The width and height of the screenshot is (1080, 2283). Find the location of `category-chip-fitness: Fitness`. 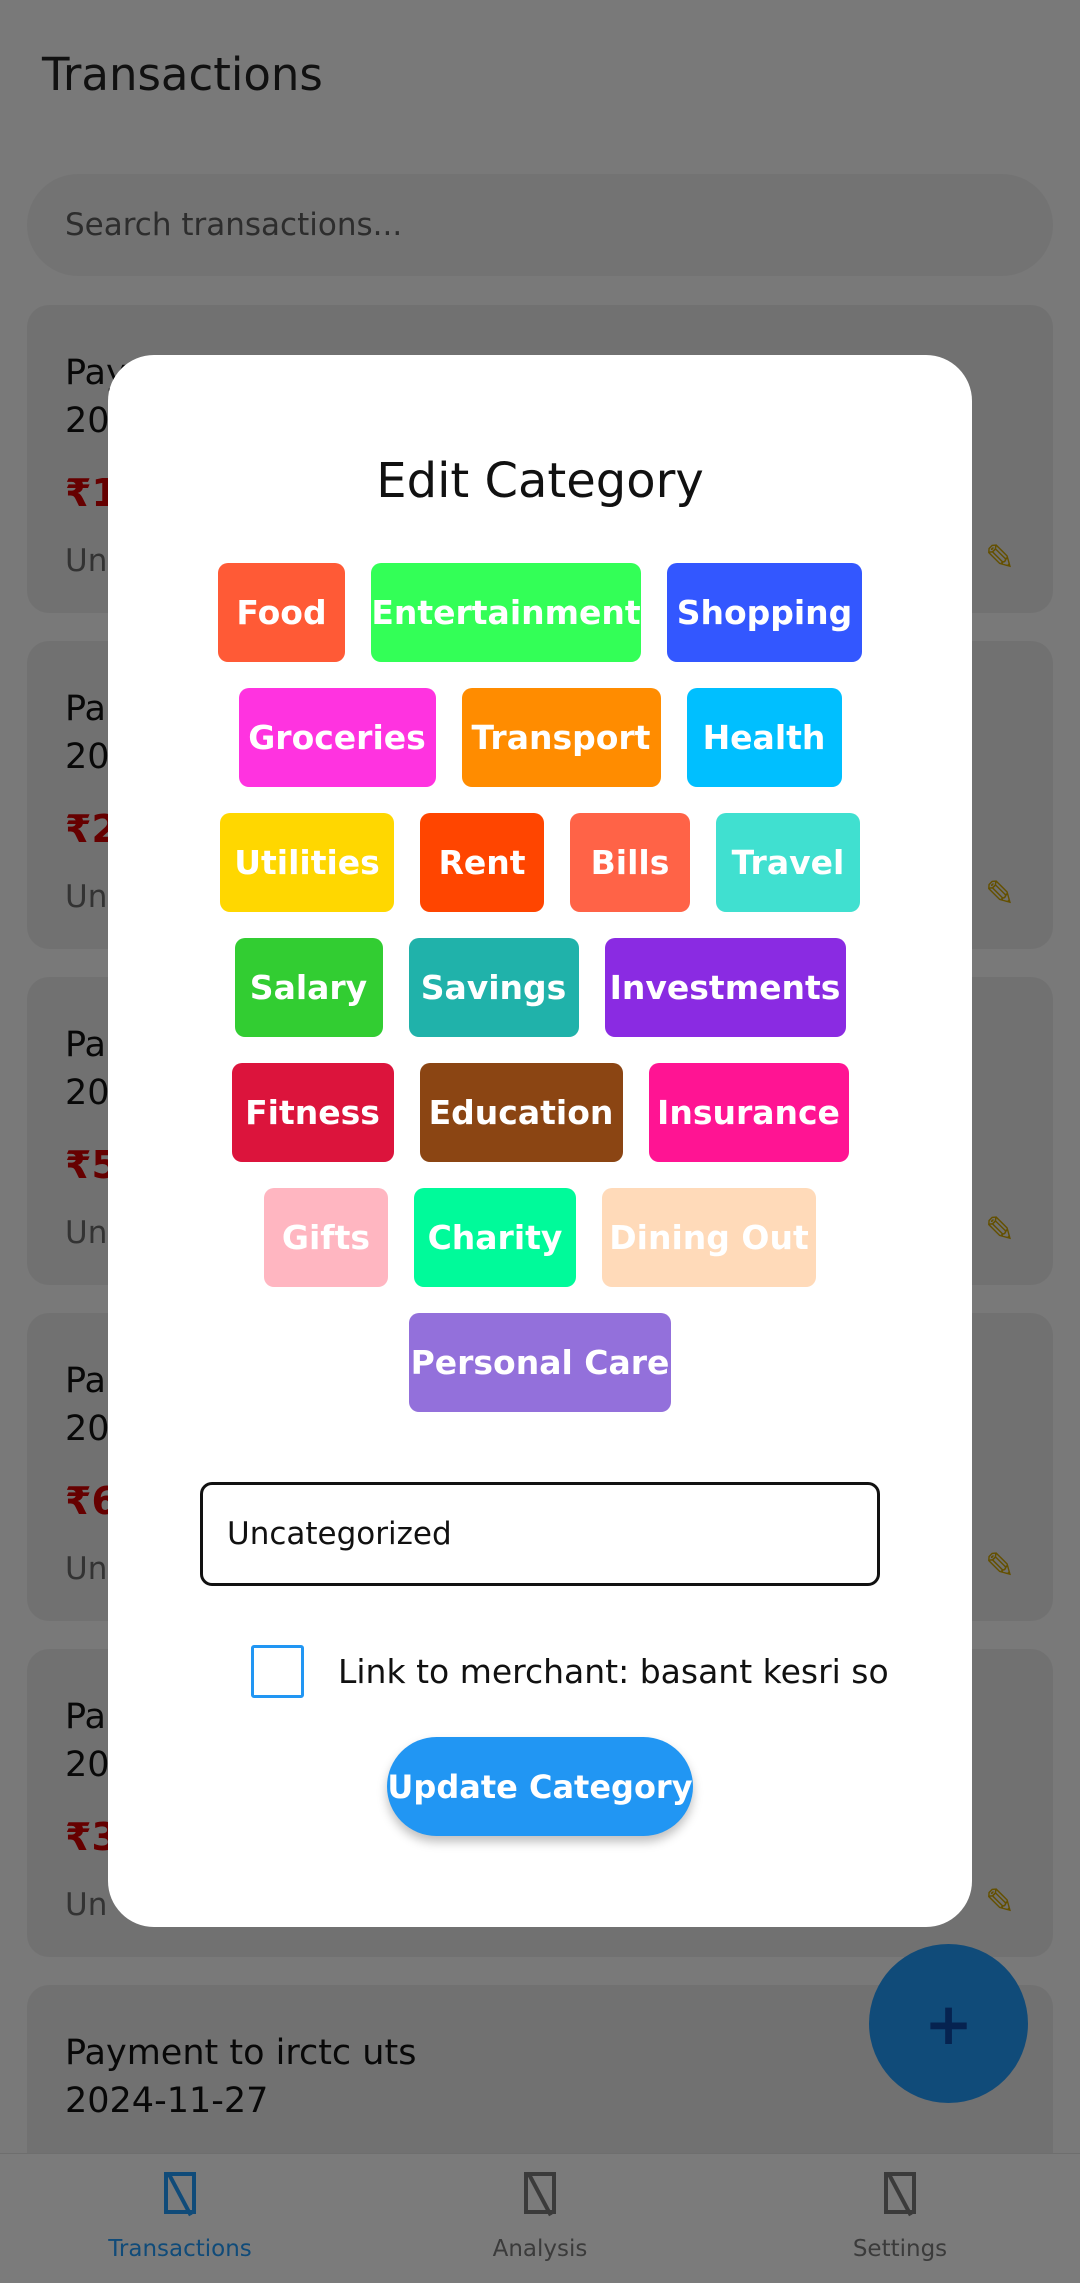

category-chip-fitness: Fitness is located at coordinates (312, 1112).